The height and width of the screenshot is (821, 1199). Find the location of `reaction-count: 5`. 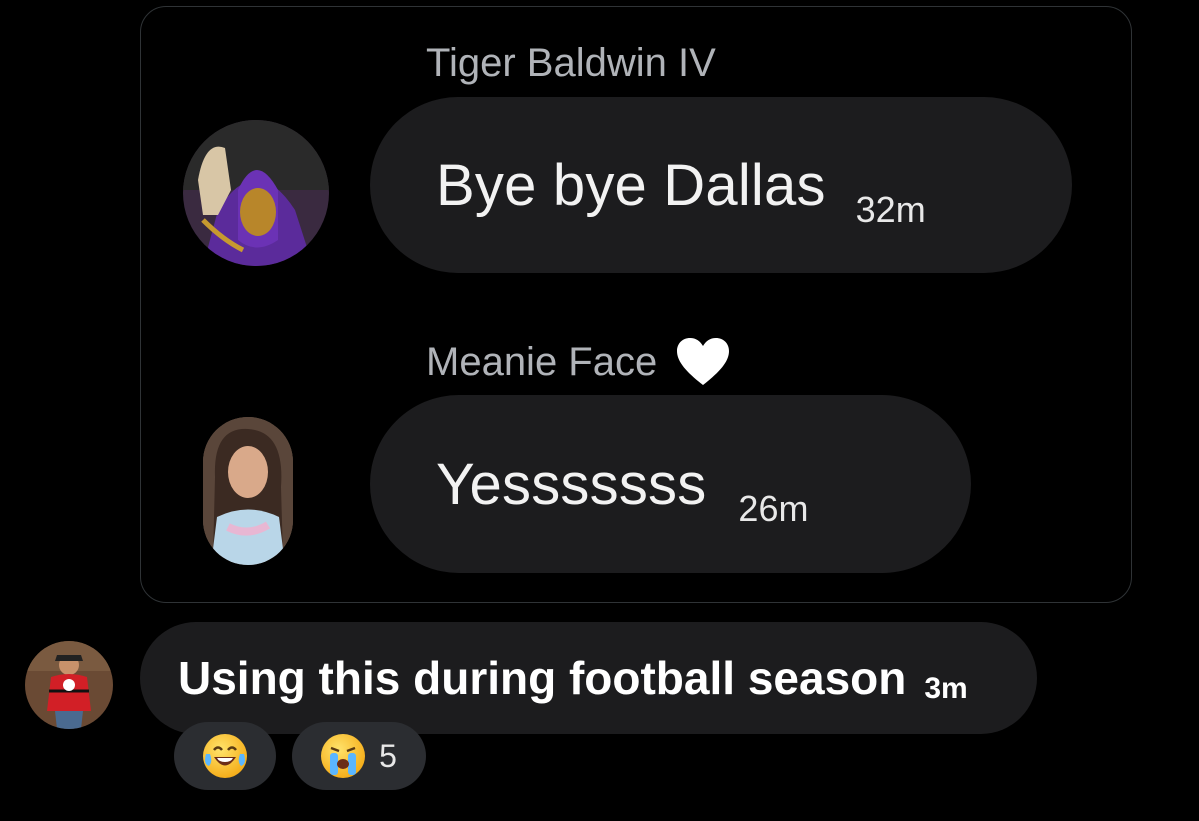

reaction-count: 5 is located at coordinates (388, 755).